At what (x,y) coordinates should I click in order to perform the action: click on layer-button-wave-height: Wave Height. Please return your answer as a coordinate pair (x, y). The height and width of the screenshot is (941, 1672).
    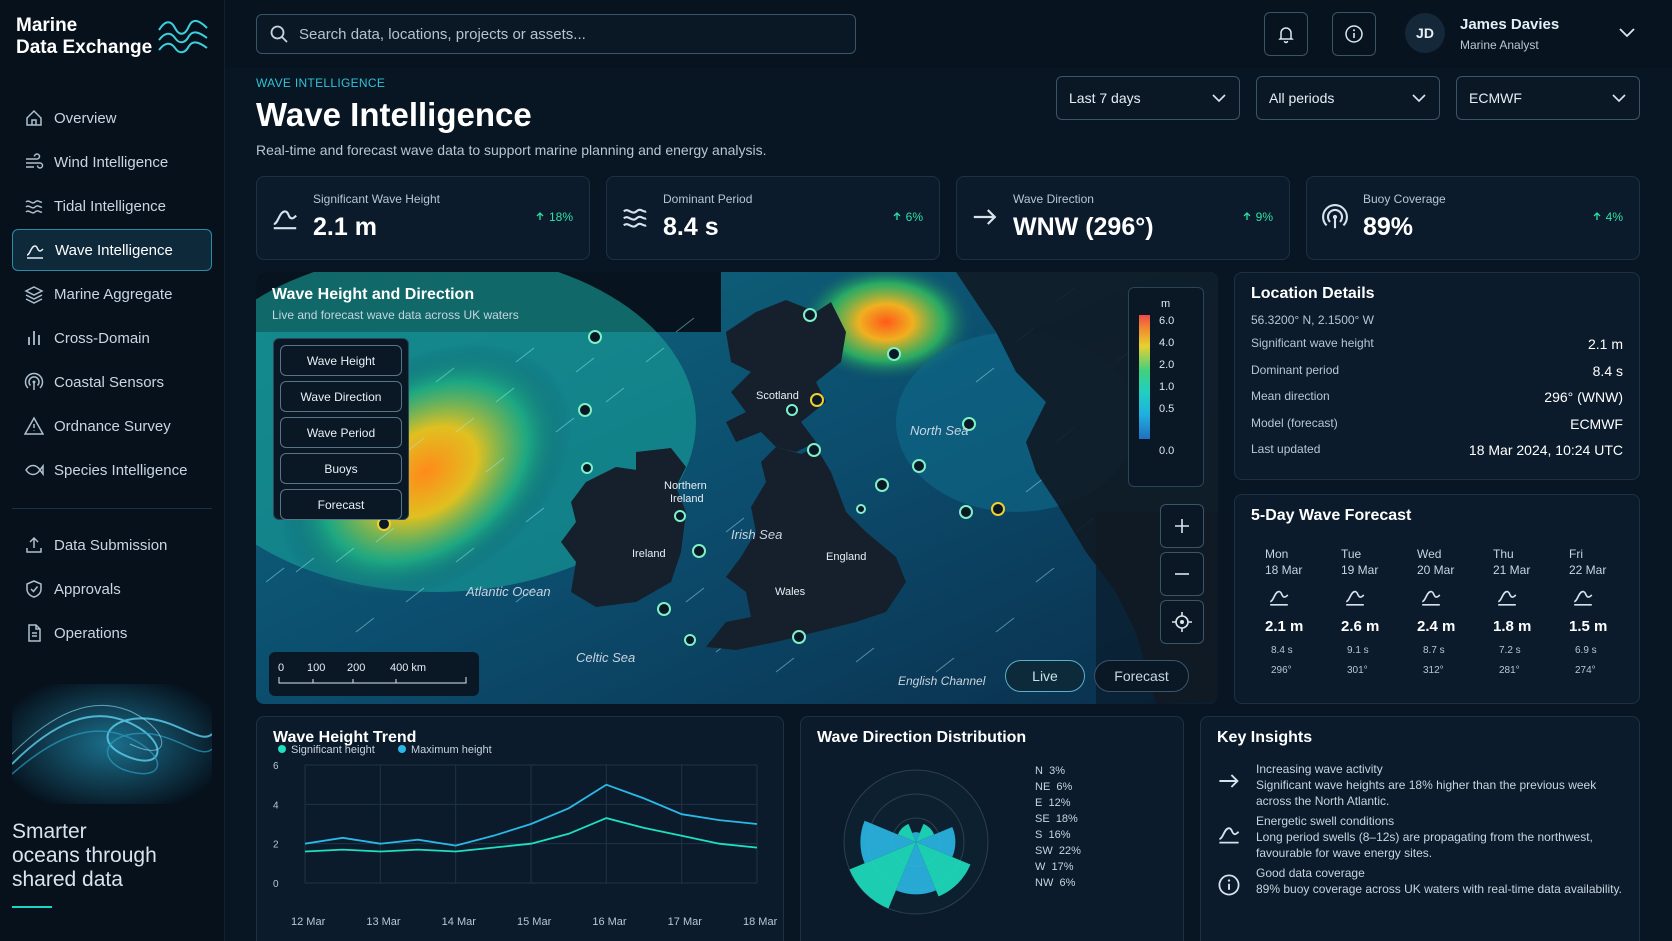
    Looking at the image, I should click on (341, 360).